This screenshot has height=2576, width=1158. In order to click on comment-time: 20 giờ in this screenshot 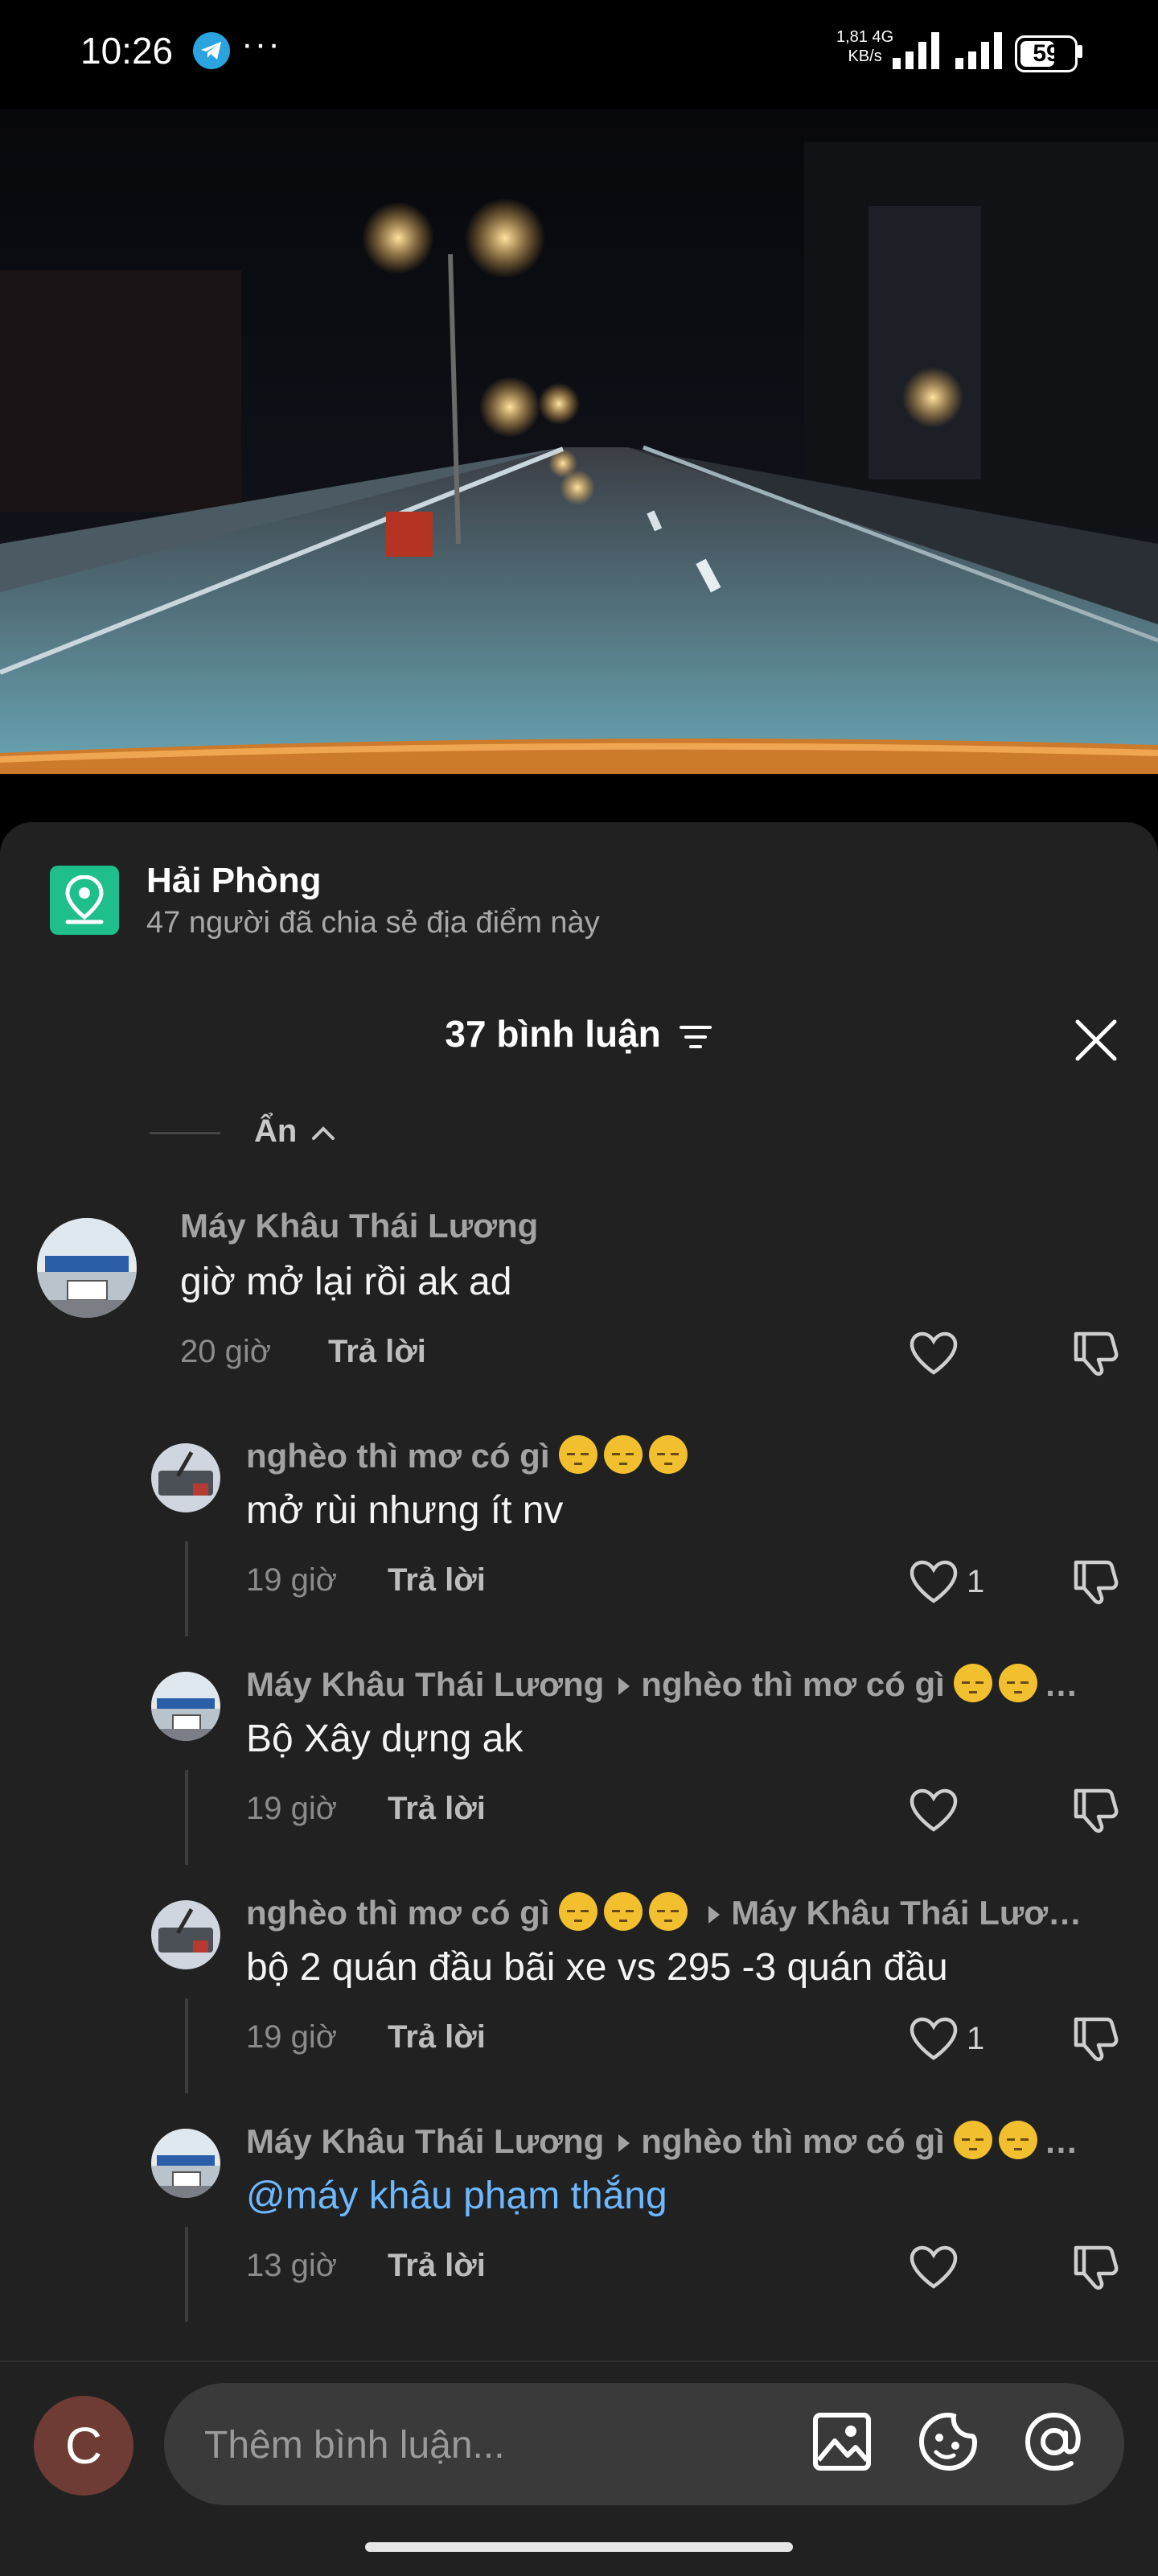, I will do `click(225, 1351)`.